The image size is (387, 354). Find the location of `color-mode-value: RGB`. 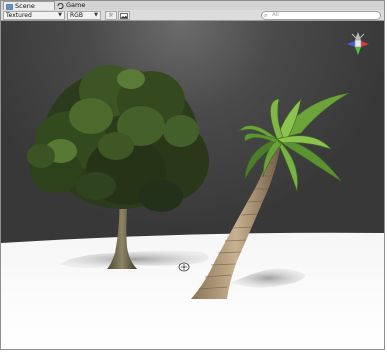

color-mode-value: RGB is located at coordinates (76, 15).